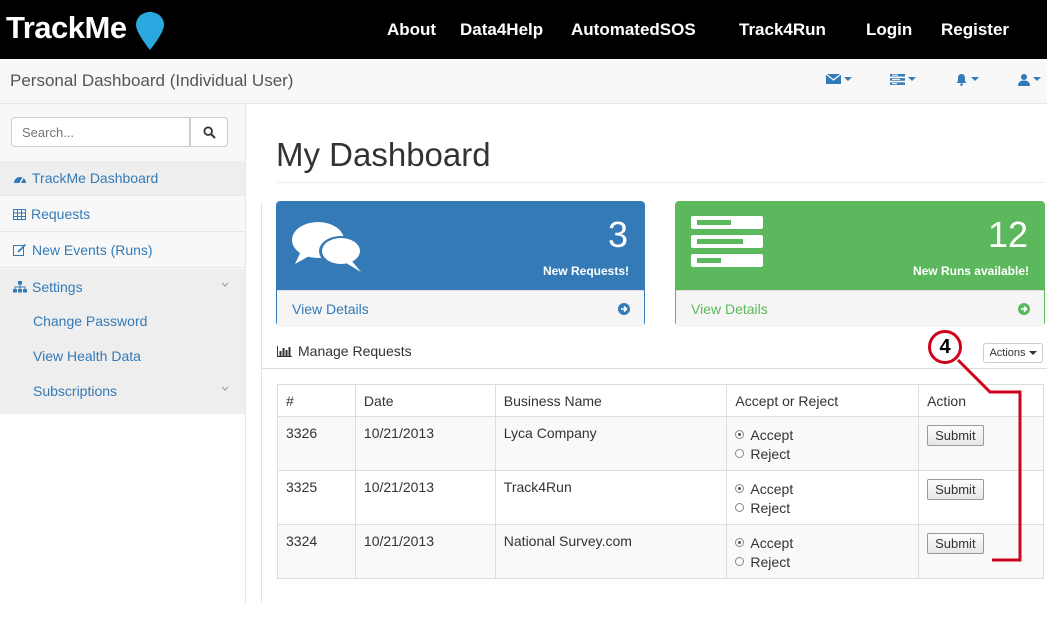 This screenshot has height=627, width=1047. I want to click on nav-register: Register, so click(975, 30).